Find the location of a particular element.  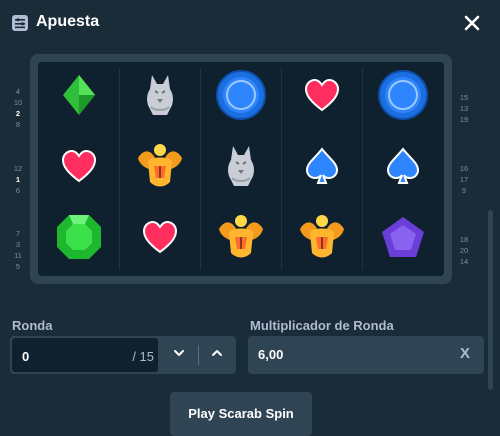

multiplier-value: 6,00 is located at coordinates (271, 354).